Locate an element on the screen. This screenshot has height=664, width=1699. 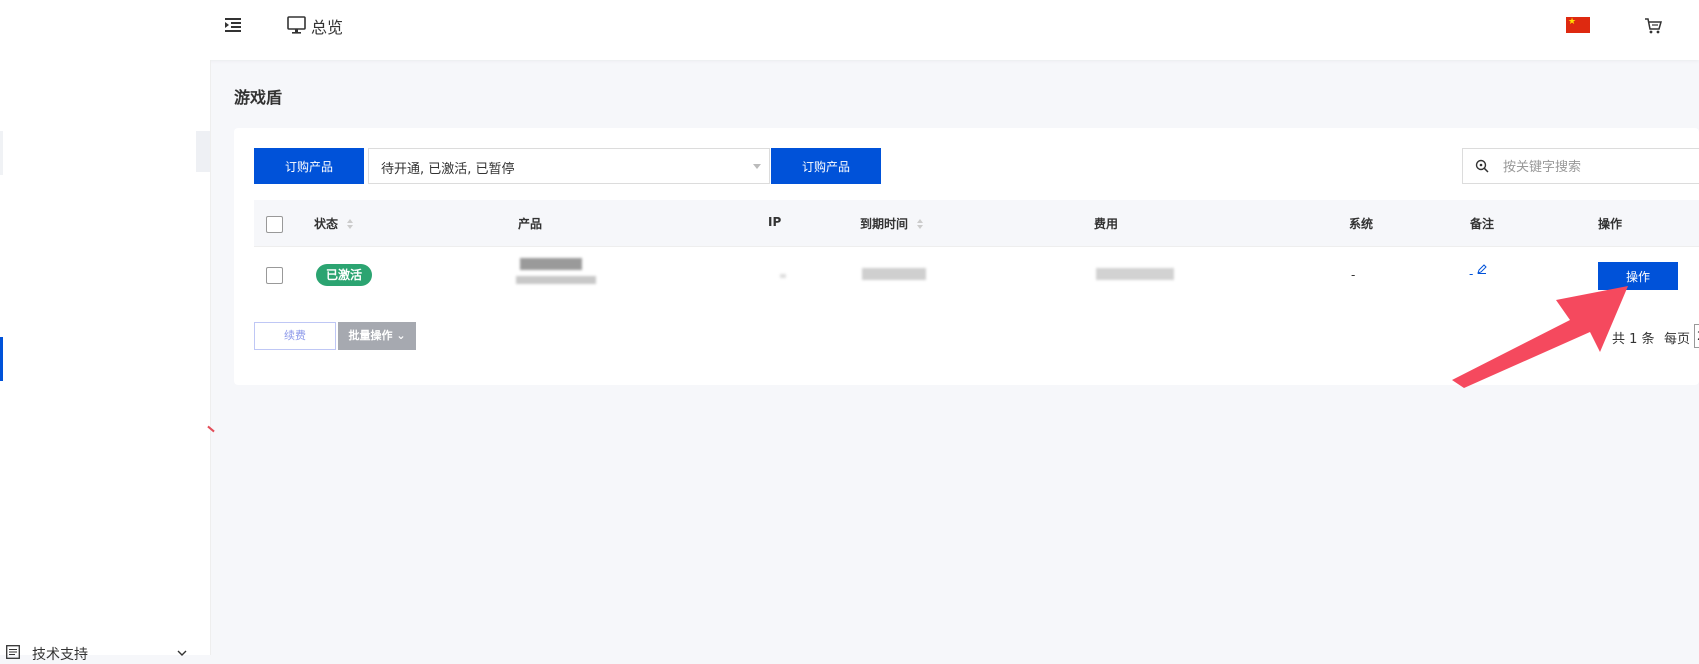
cart-icon is located at coordinates (1653, 26).